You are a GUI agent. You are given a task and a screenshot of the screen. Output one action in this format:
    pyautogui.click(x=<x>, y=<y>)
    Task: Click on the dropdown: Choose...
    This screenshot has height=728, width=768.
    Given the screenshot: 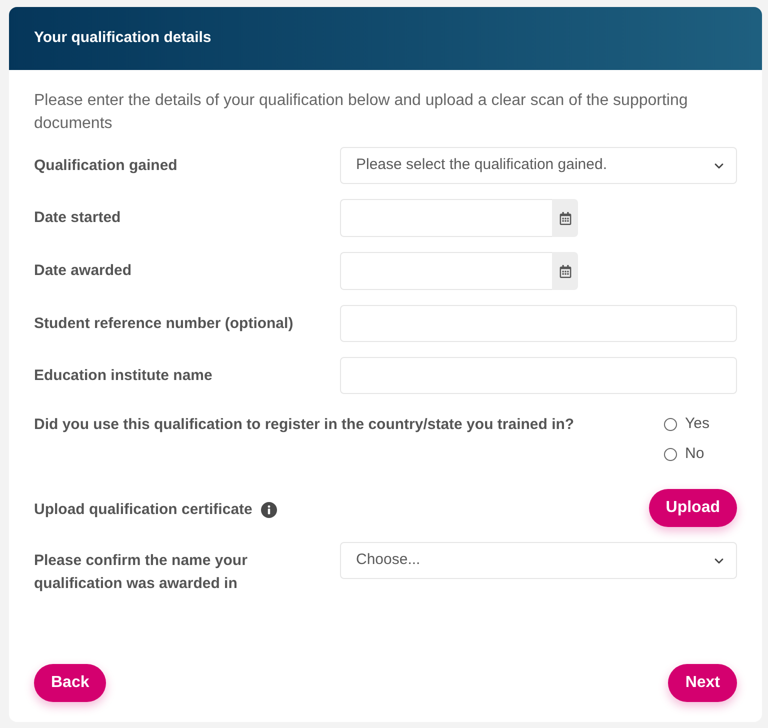 What is the action you would take?
    pyautogui.click(x=538, y=560)
    